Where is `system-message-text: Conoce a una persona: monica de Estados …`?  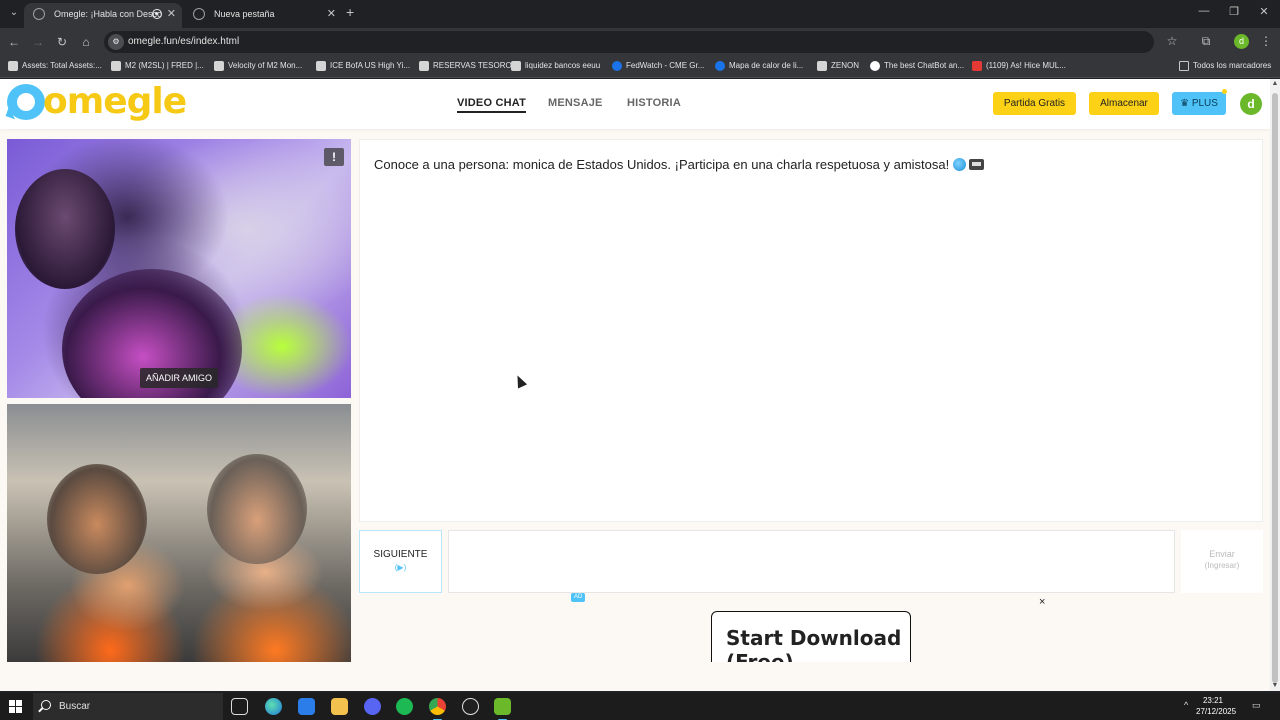
system-message-text: Conoce a una persona: monica de Estados … is located at coordinates (662, 164).